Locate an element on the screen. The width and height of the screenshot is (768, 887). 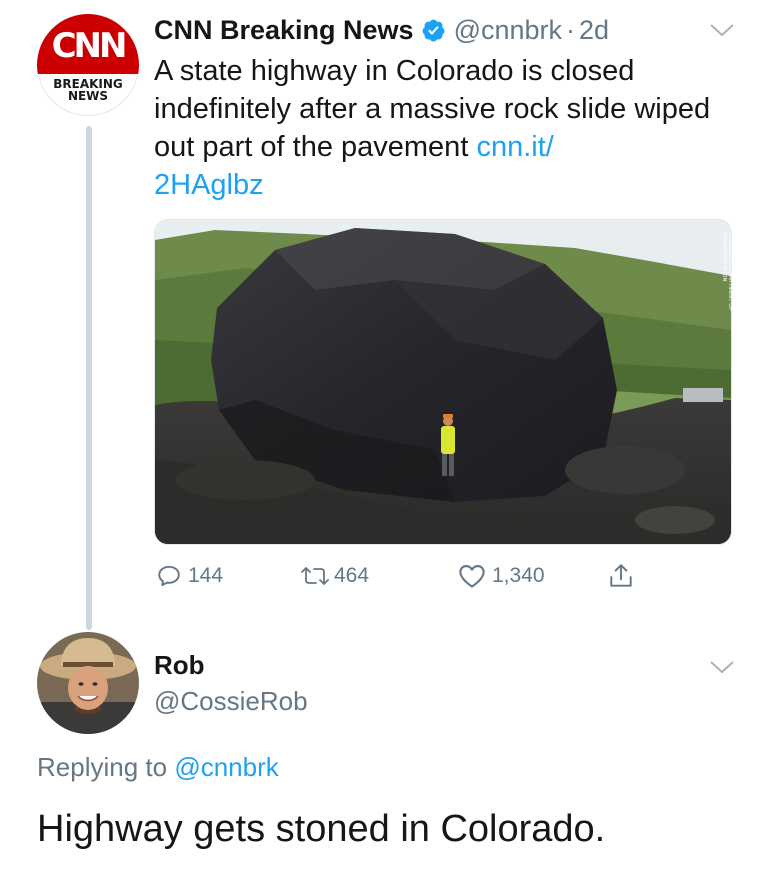
reply-author-name: Rob is located at coordinates (179, 665).